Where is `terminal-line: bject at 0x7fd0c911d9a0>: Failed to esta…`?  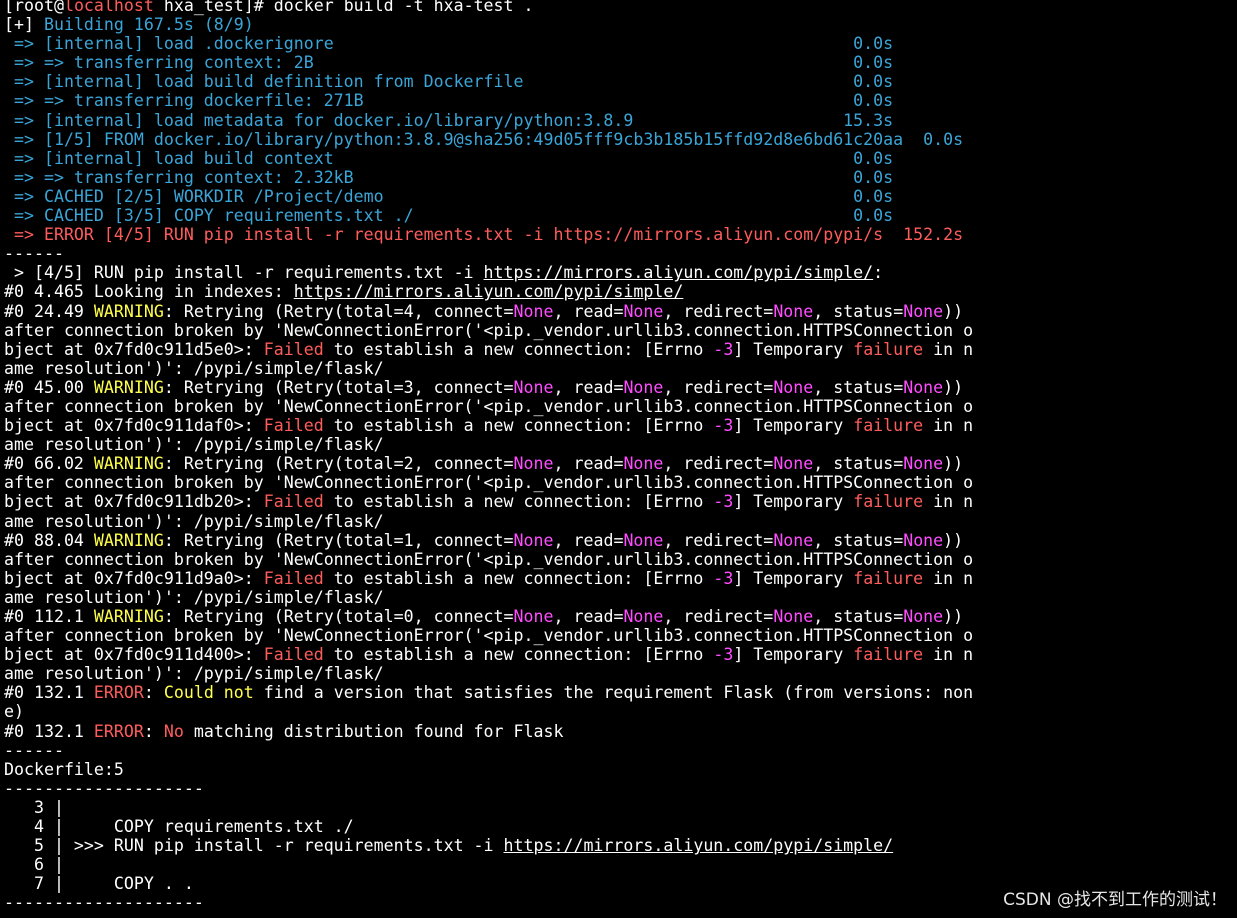
terminal-line: bject at 0x7fd0c911d9a0>: Failed to esta… is located at coordinates (620, 578).